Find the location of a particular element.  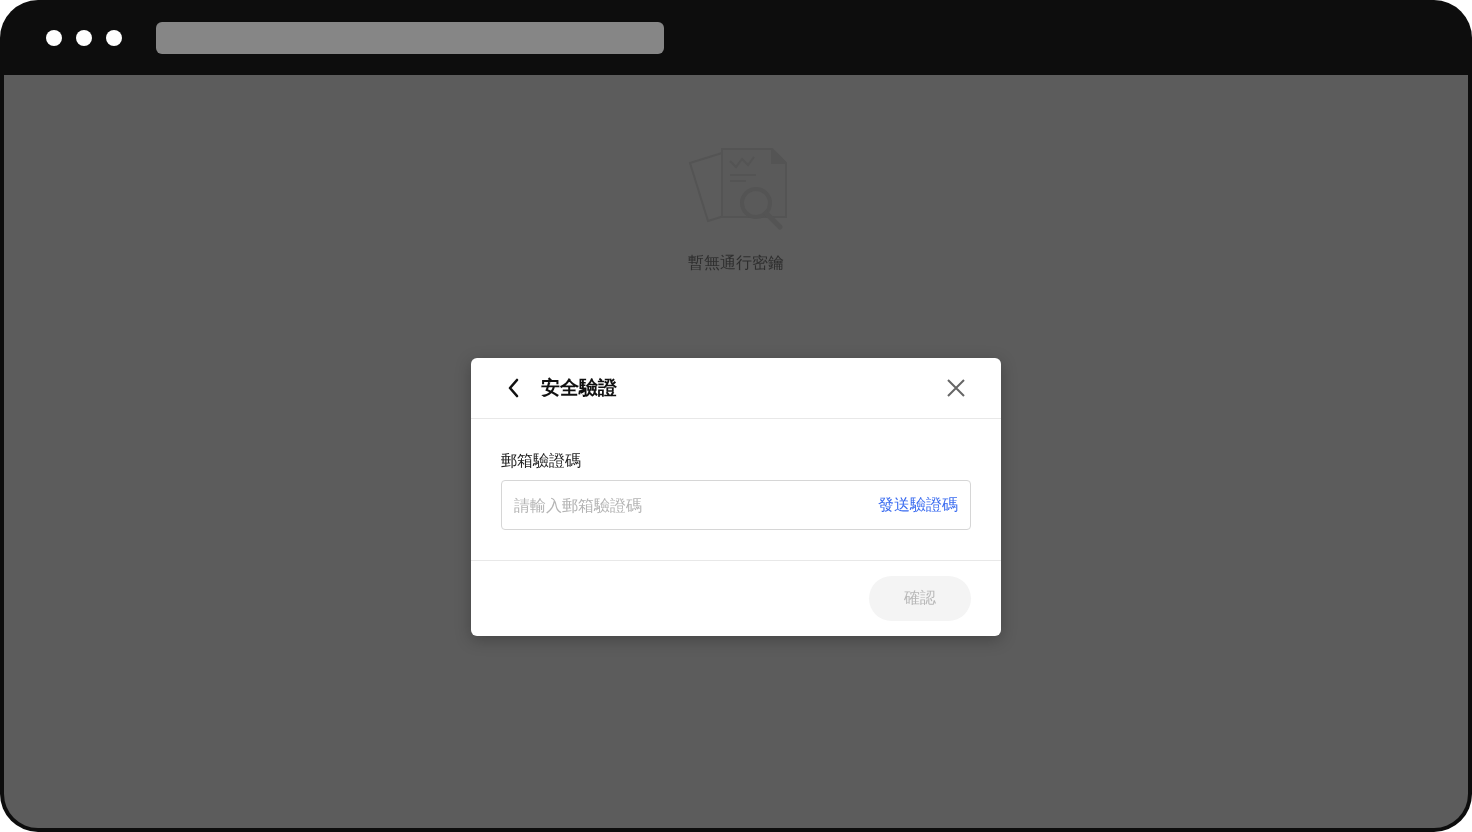

verification-code-field: 請輸入郵箱驗證碼 發送驗證碼 is located at coordinates (736, 505).